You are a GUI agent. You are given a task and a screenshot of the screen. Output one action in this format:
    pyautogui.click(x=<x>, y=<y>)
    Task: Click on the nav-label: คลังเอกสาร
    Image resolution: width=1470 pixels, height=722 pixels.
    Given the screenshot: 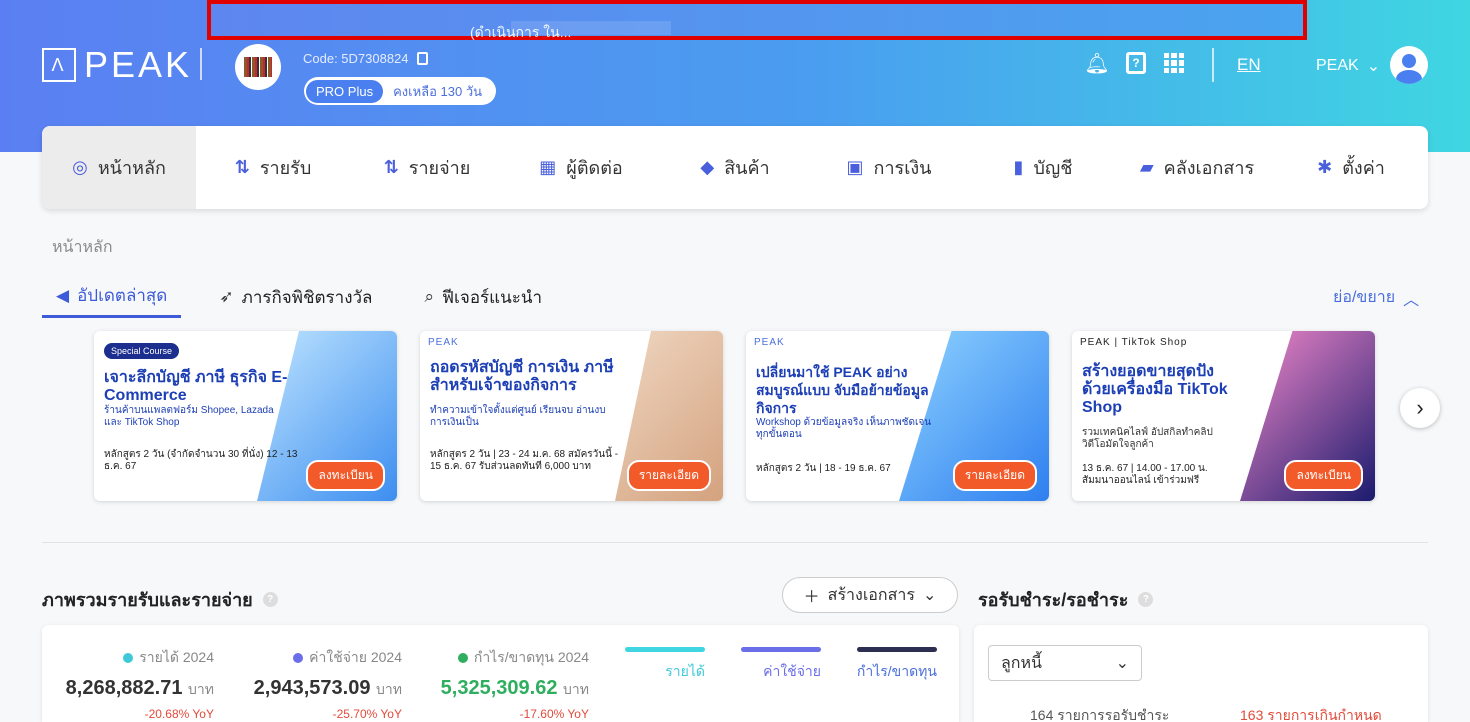 What is the action you would take?
    pyautogui.click(x=1209, y=168)
    